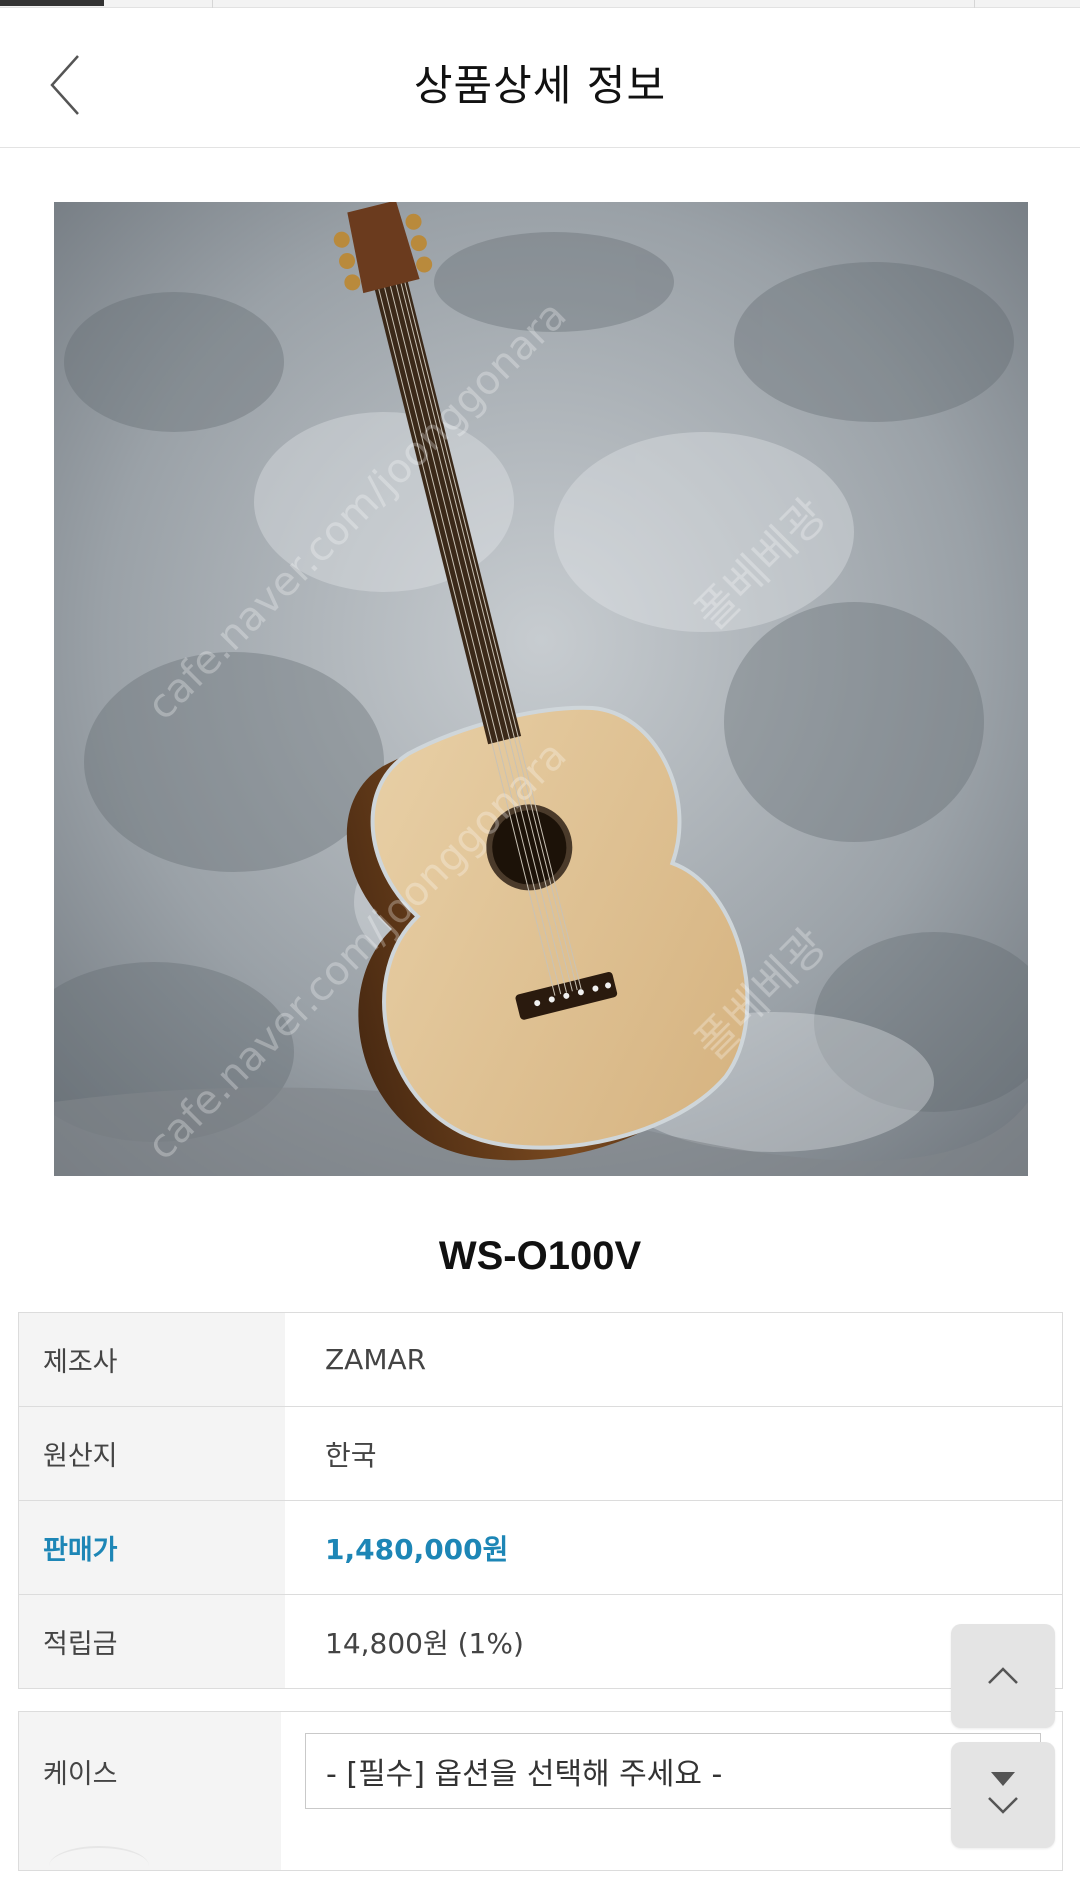  Describe the element at coordinates (150, 1791) in the screenshot. I see `option-label: 케이스` at that location.